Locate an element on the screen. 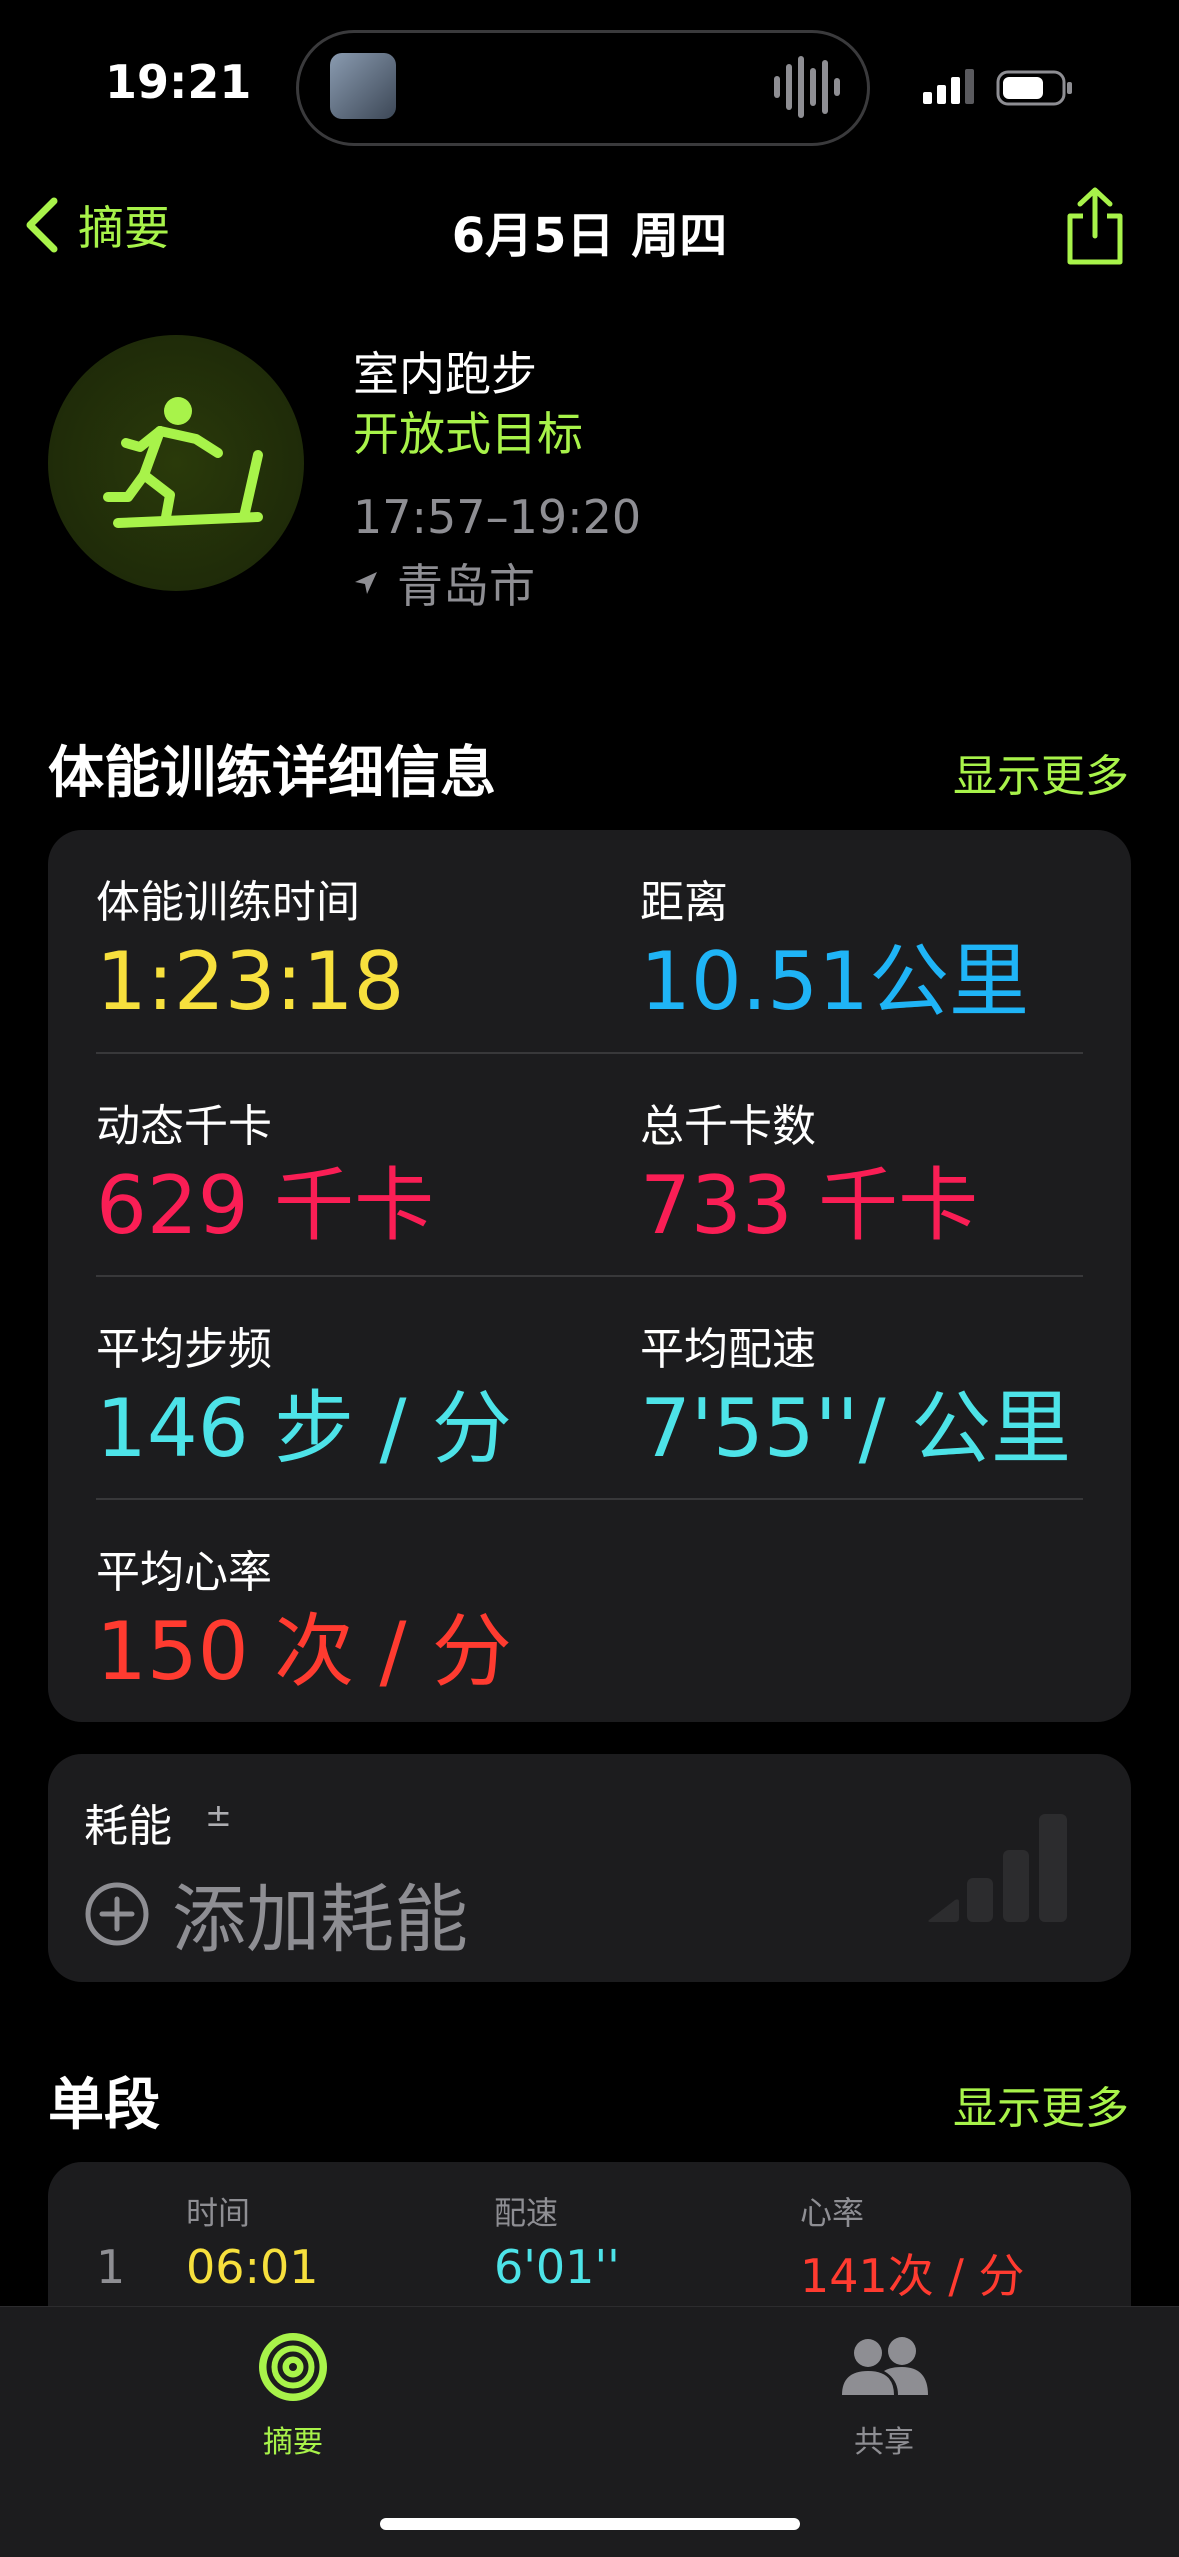 The height and width of the screenshot is (2557, 1179). metric-avg-cadence: 平均步频 146 步 / 分 is located at coordinates (304, 1391).